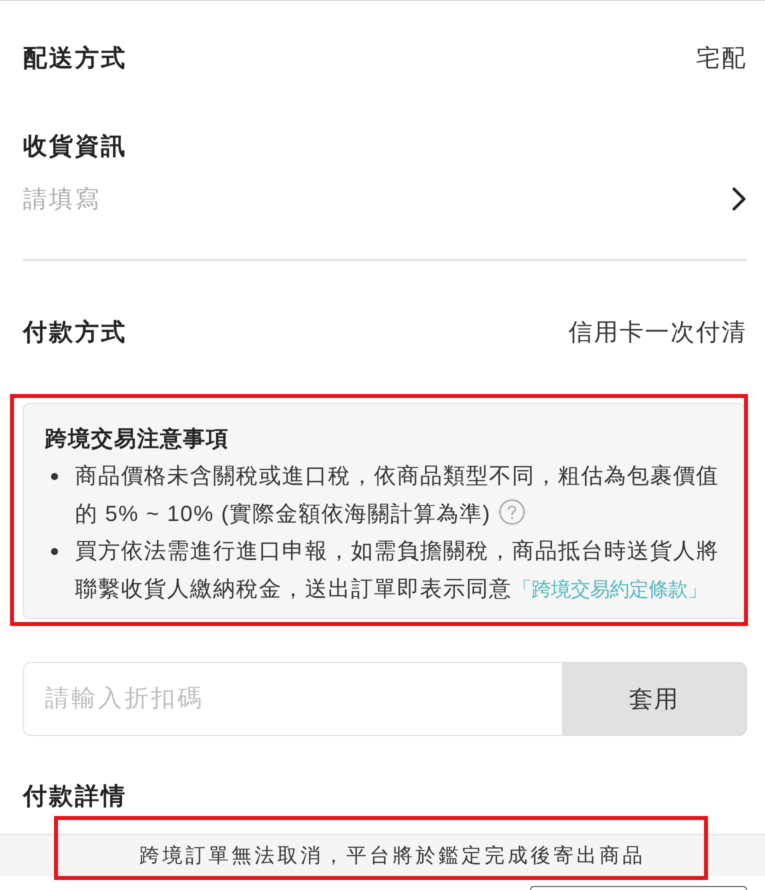  What do you see at coordinates (397, 494) in the screenshot?
I see `notice-text: 商品價格未含關稅或進口稅，依商品類型不同，粗估為包裹價值的 5% ~ 10% (實際金額依海關計算為準)` at bounding box center [397, 494].